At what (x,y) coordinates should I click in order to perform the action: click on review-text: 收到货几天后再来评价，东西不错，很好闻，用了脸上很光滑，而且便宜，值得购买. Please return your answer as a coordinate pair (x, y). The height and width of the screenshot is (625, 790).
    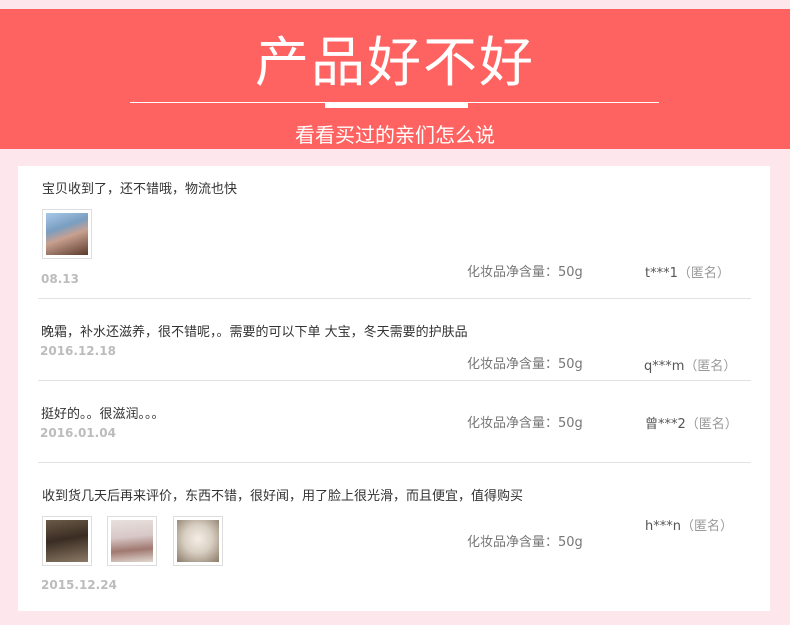
    Looking at the image, I should click on (283, 496).